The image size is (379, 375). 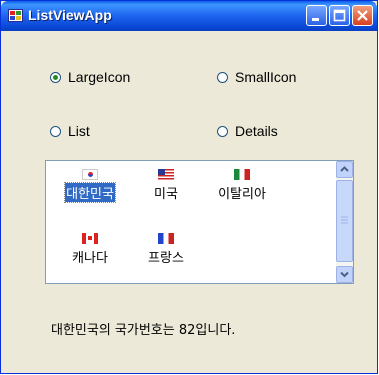 I want to click on radio-large-icon: LargeIcon, so click(x=90, y=77).